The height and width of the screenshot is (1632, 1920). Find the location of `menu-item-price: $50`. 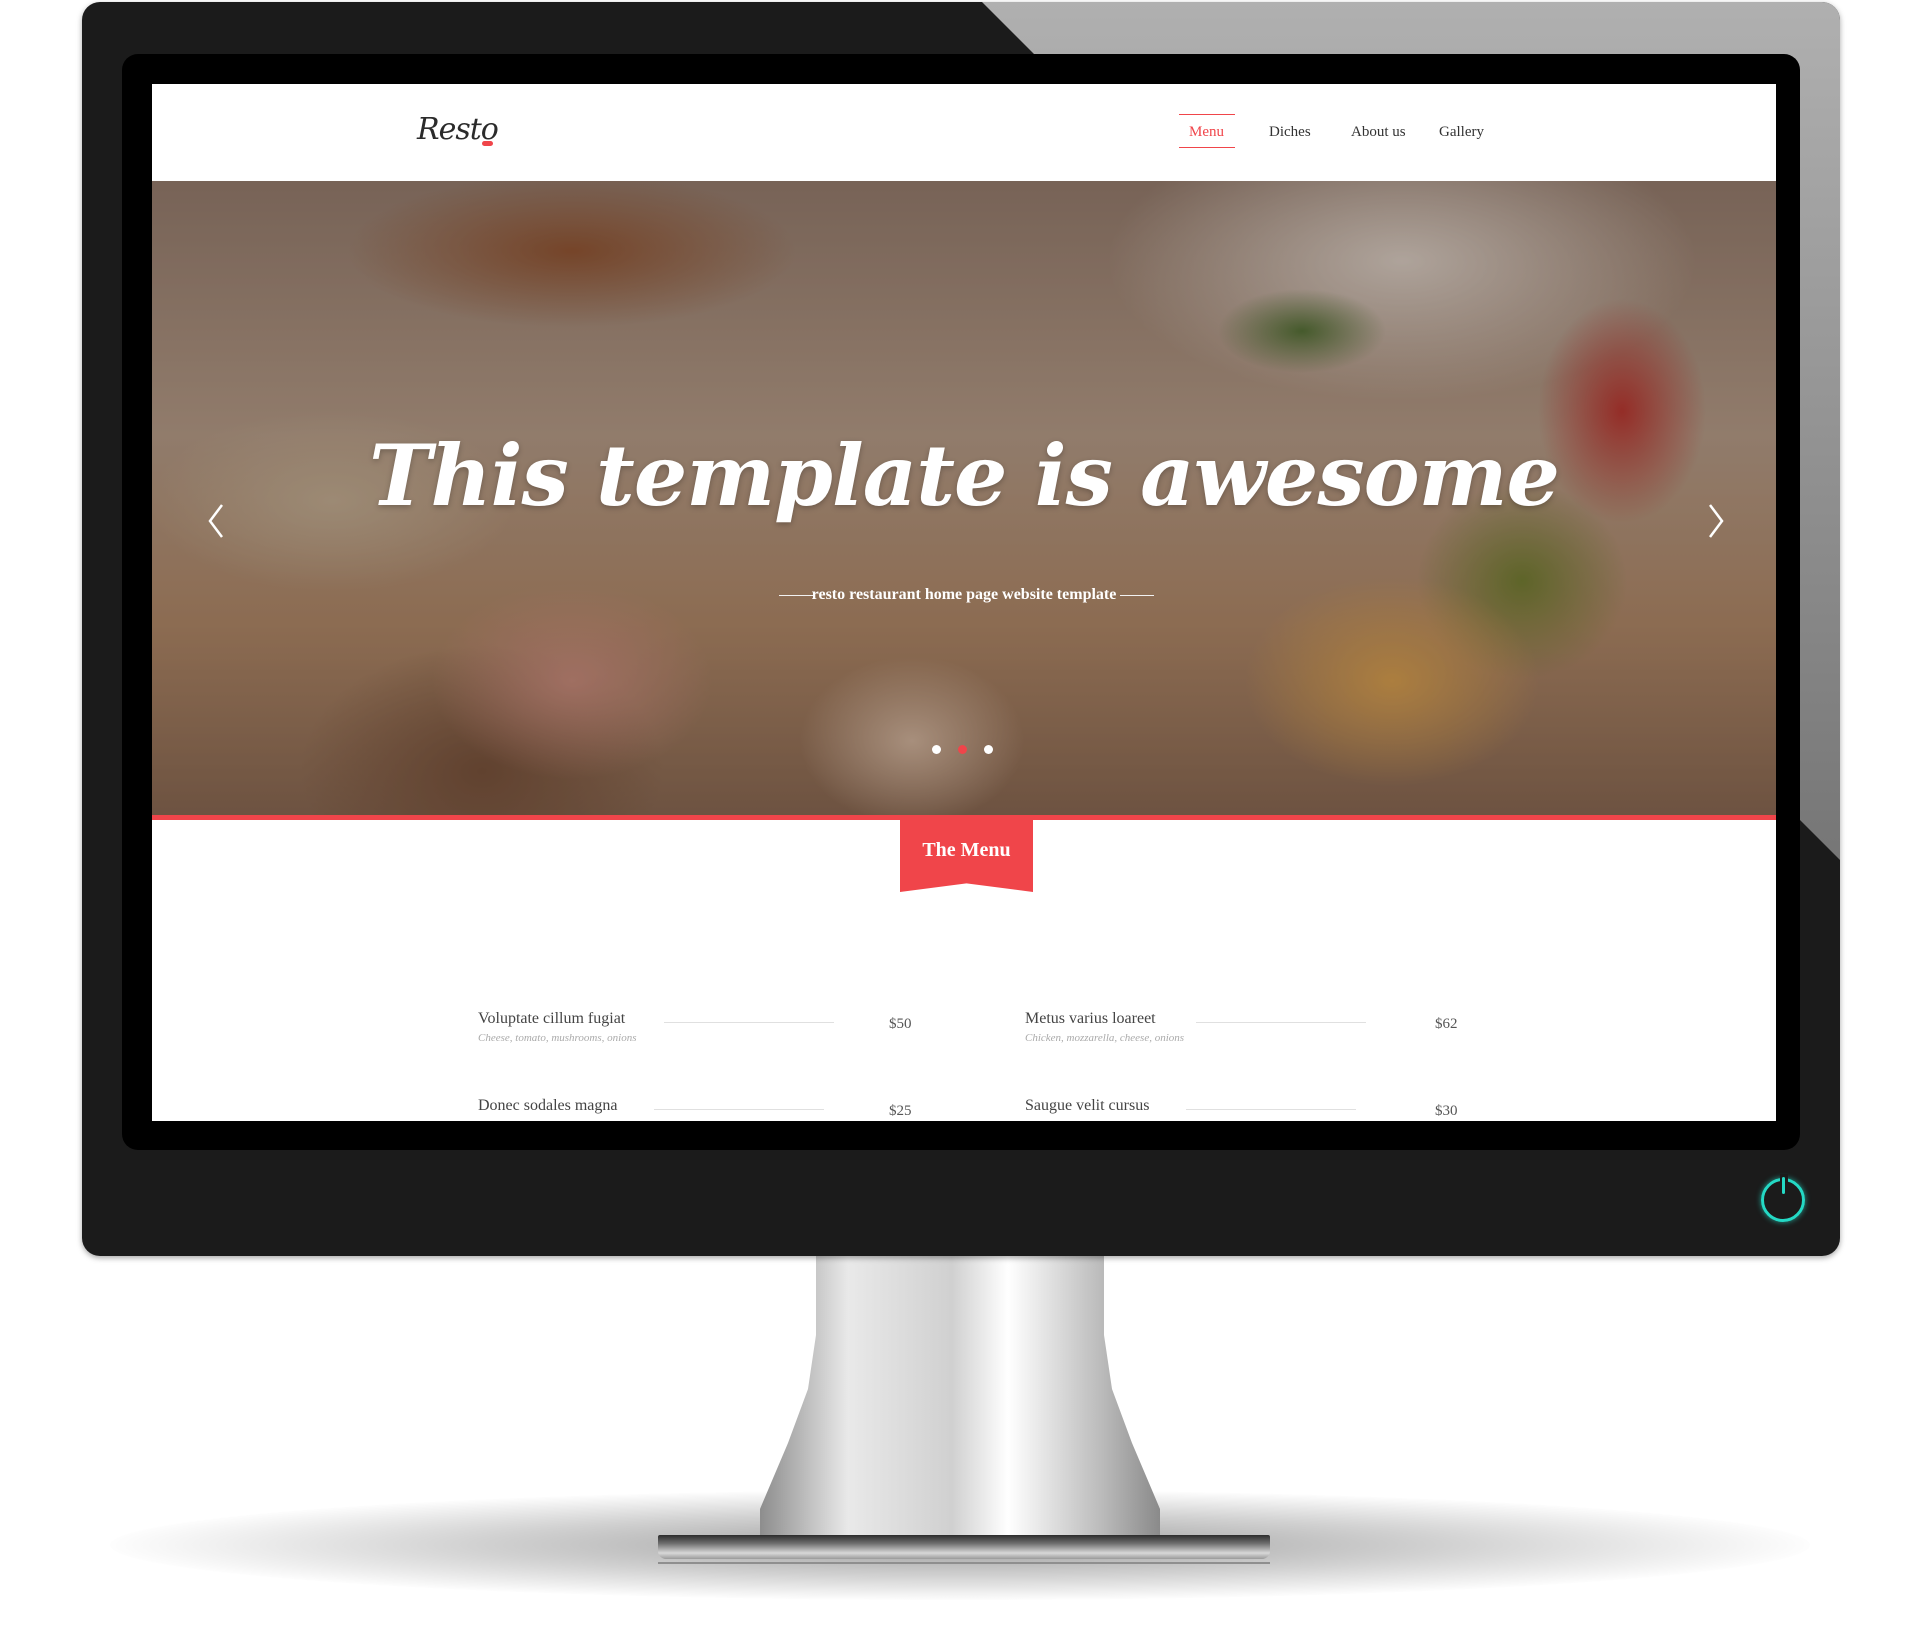

menu-item-price: $50 is located at coordinates (900, 1024).